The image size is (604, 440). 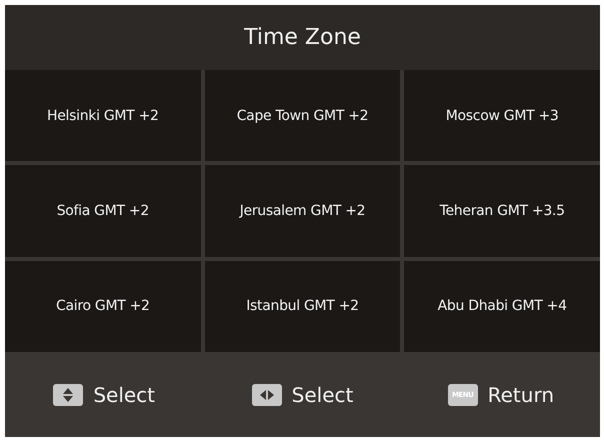 I want to click on up-down-key-icon, so click(x=68, y=395).